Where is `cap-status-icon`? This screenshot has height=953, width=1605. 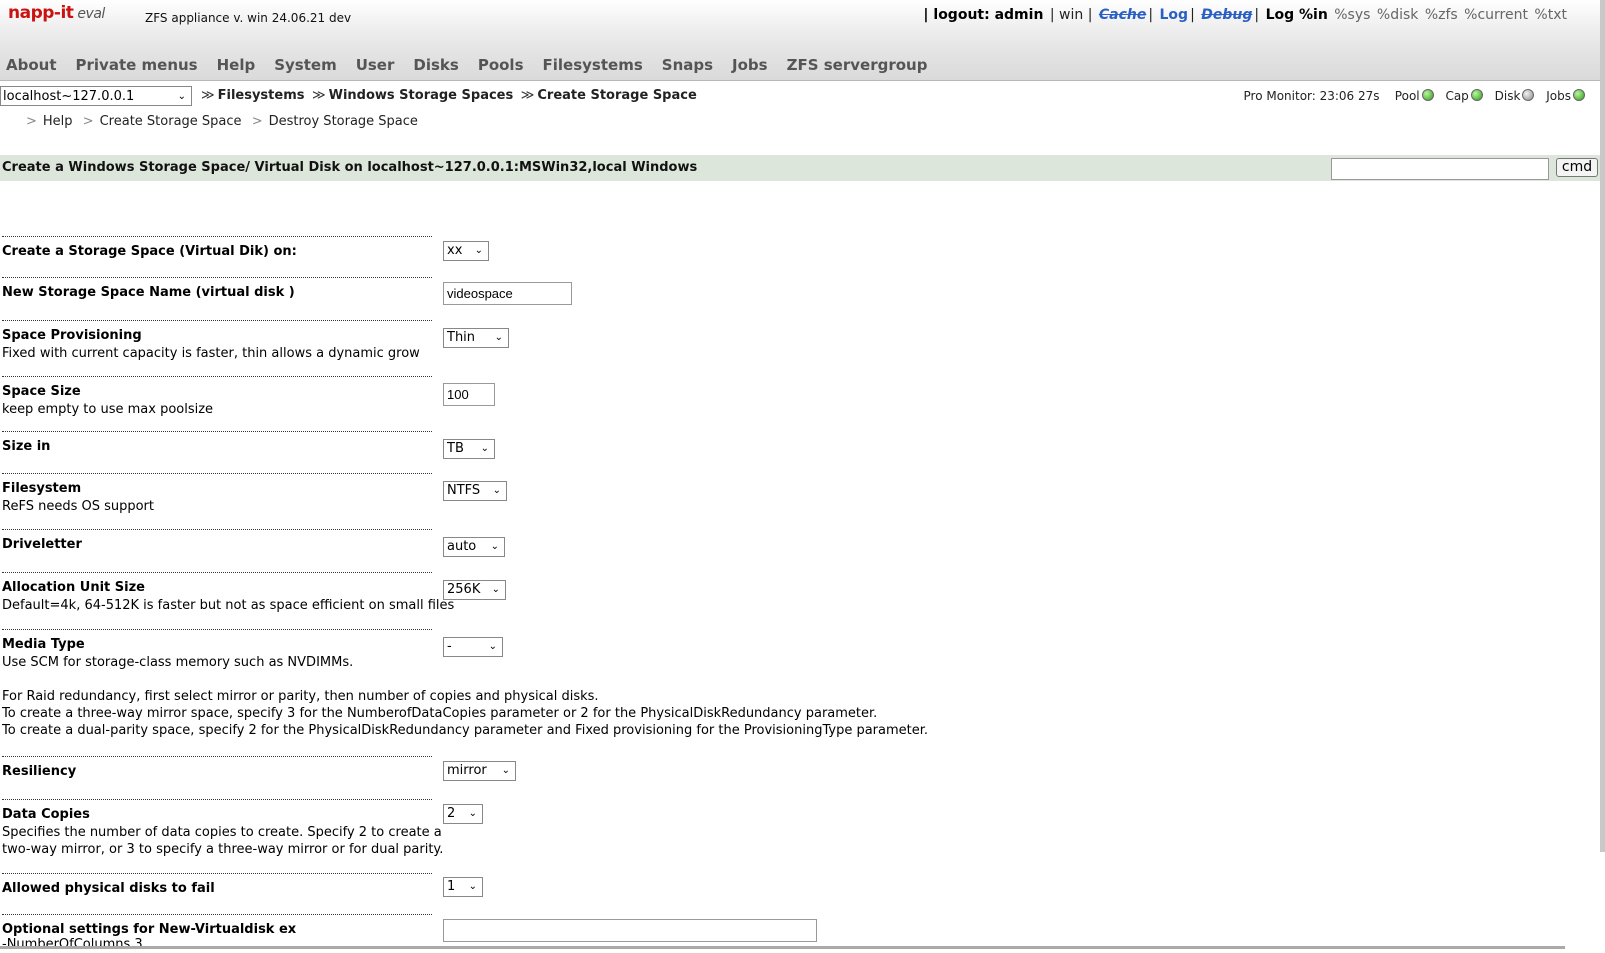 cap-status-icon is located at coordinates (1476, 95).